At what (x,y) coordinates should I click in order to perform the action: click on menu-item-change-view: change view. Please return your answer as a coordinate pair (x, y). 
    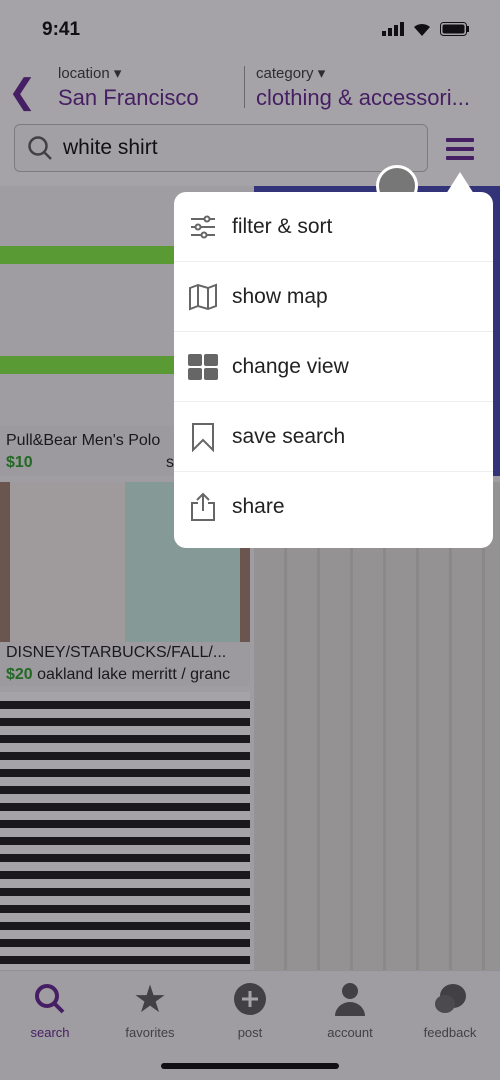
    Looking at the image, I should click on (333, 367).